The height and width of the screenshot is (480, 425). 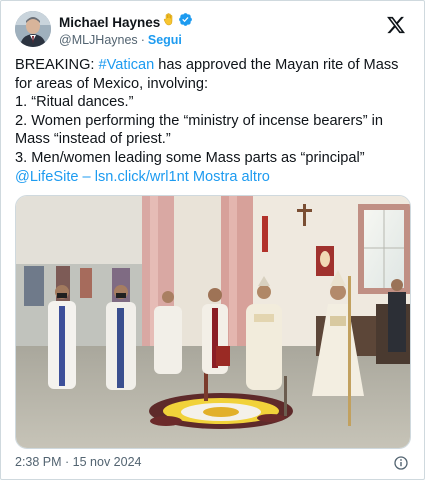 What do you see at coordinates (57, 65) in the screenshot?
I see `post-line-1-prefix: BREAKING:` at bounding box center [57, 65].